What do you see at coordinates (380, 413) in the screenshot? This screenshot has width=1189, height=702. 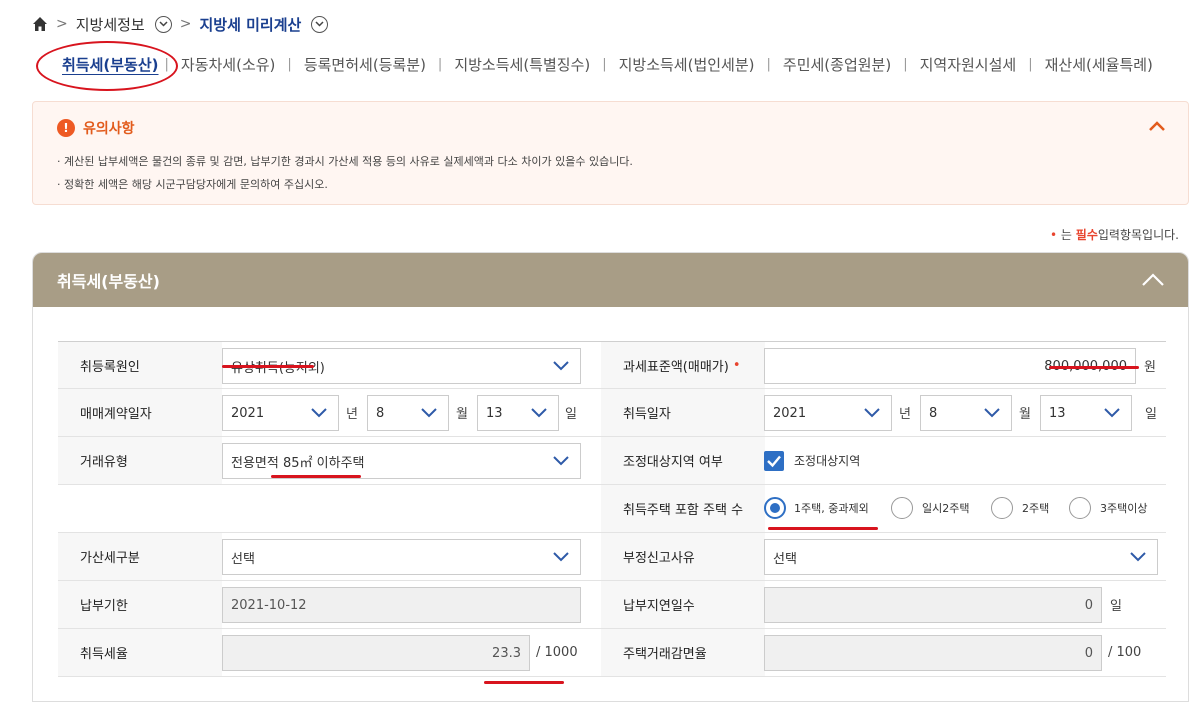 I see `contract-month-value: 8` at bounding box center [380, 413].